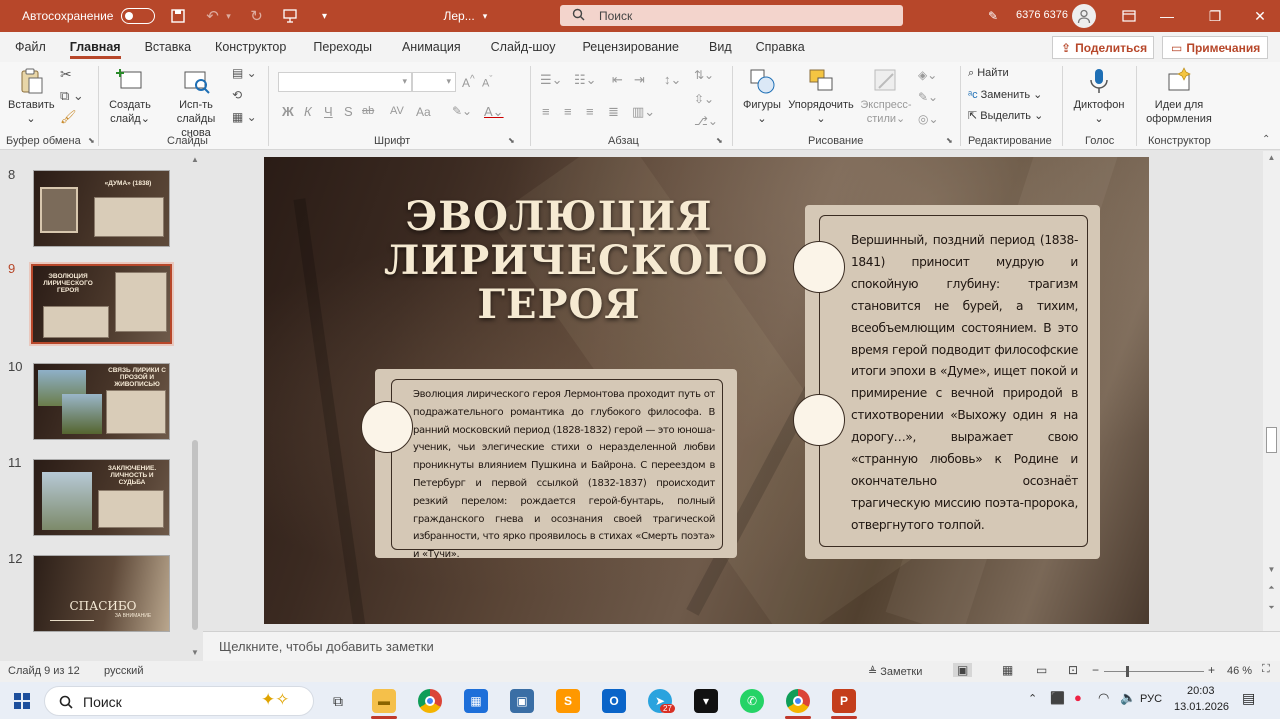  Describe the element at coordinates (1151, 699) in the screenshot. I see `input-language: РУС` at that location.